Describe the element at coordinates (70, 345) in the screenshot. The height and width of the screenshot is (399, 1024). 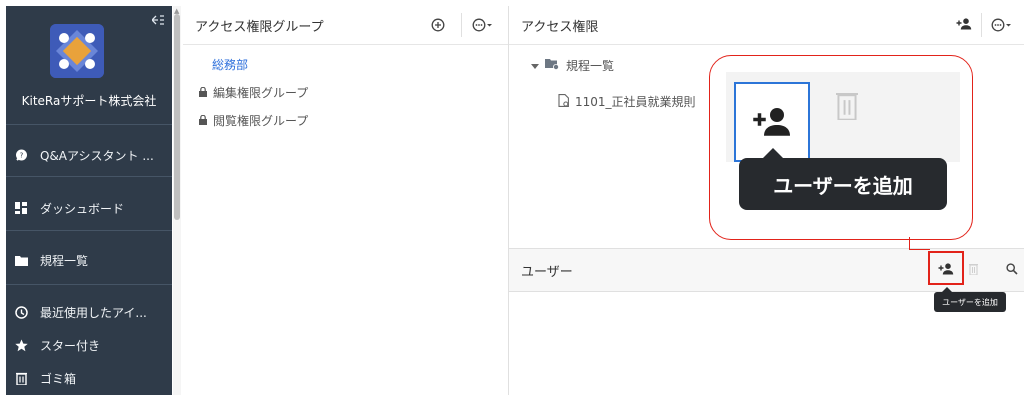
I see `nav-item-label: スター付き` at that location.